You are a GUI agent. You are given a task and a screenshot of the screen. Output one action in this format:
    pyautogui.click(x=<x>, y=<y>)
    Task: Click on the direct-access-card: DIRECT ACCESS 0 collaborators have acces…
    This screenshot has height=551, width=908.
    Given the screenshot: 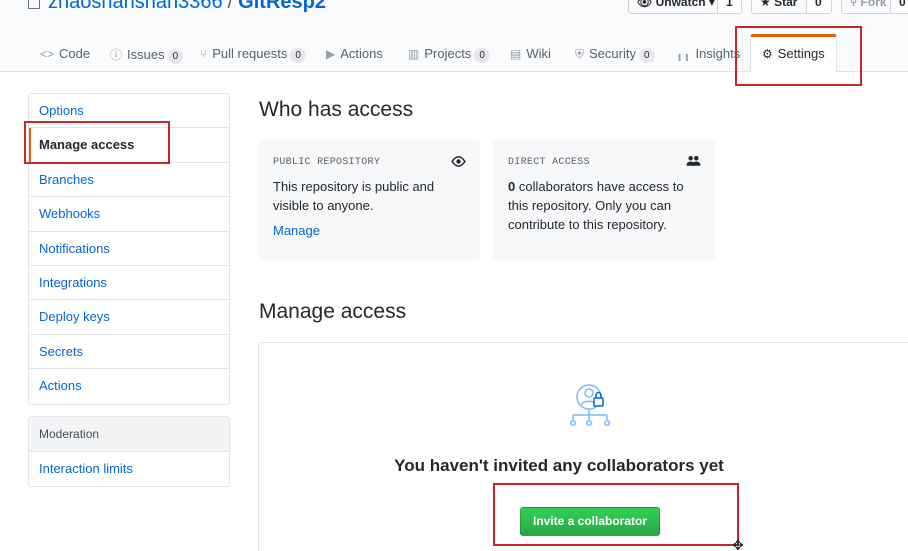 What is the action you would take?
    pyautogui.click(x=604, y=200)
    